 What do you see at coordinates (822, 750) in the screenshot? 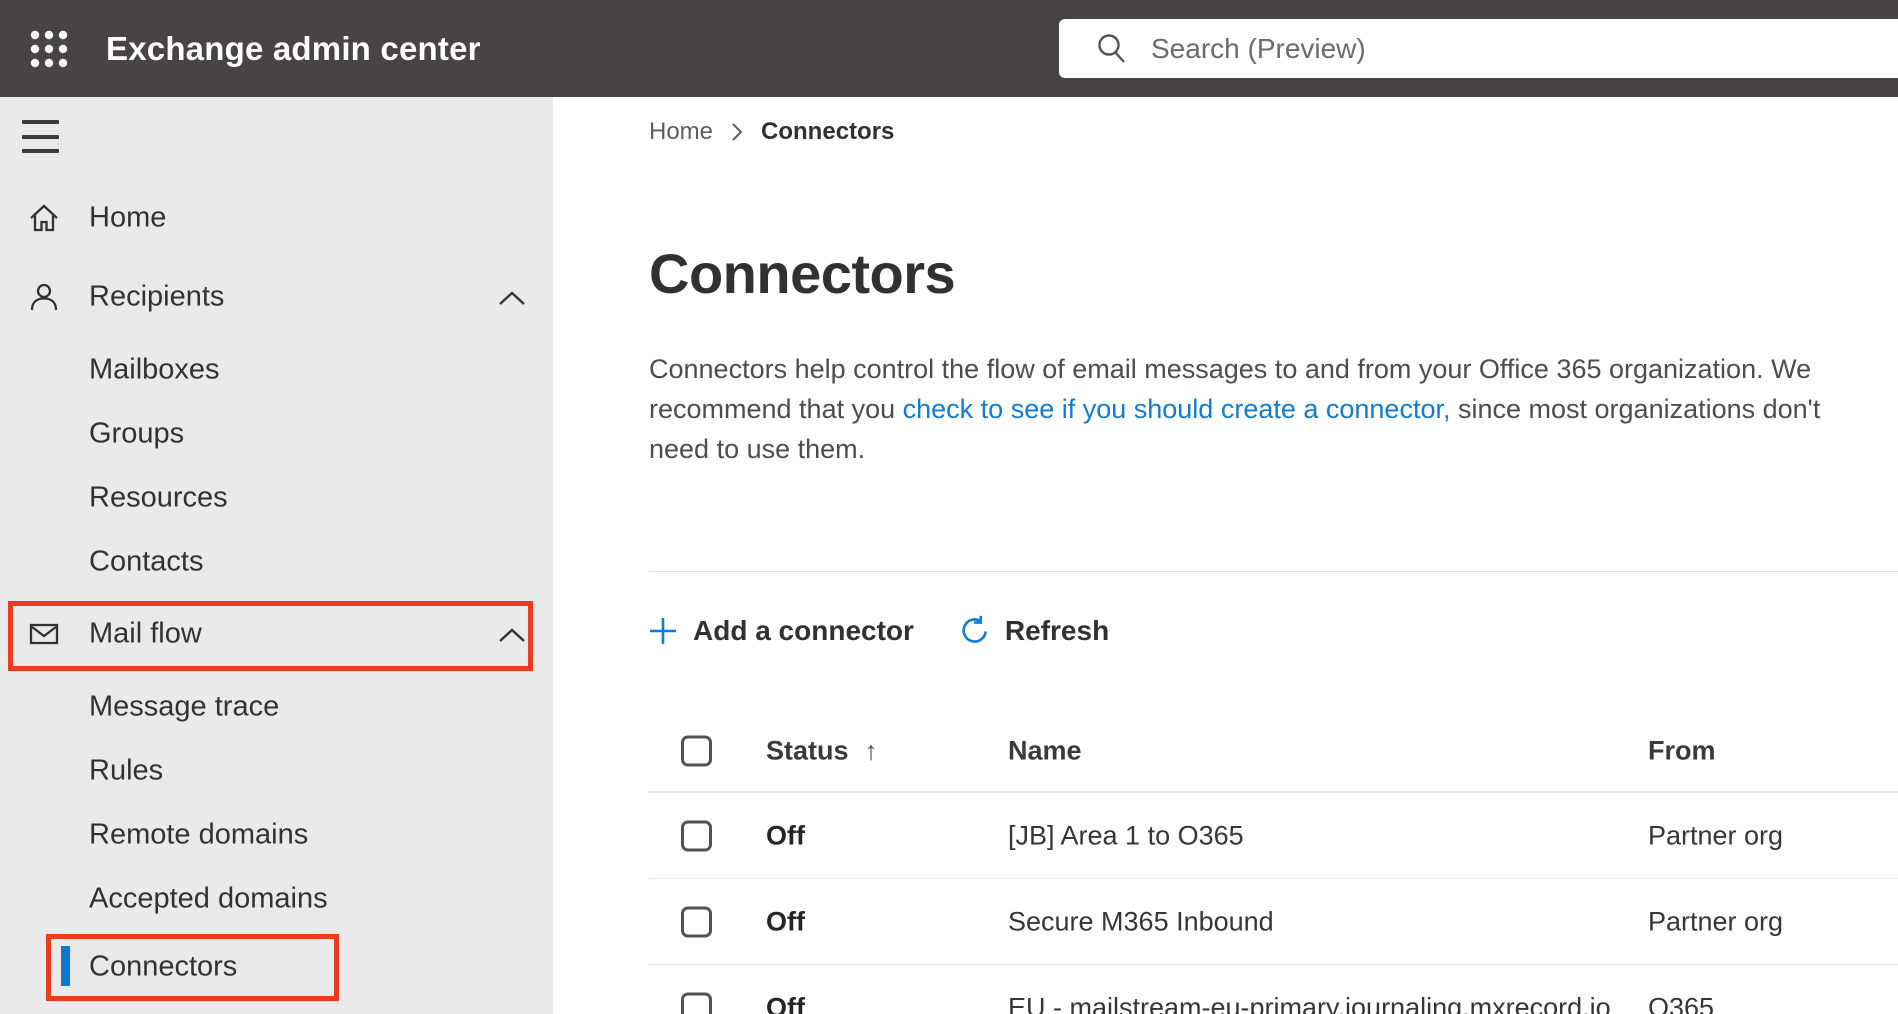
I see `column-header-status: Status ↑` at bounding box center [822, 750].